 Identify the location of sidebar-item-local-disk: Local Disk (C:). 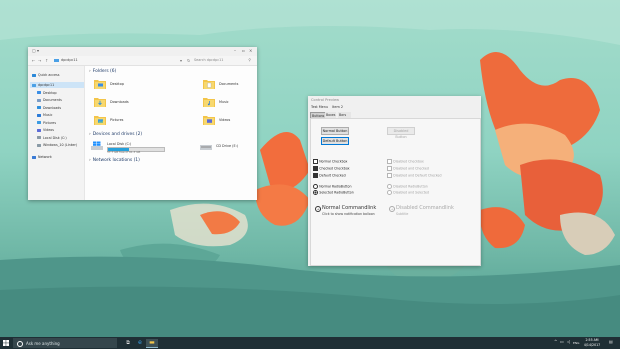
(52, 138).